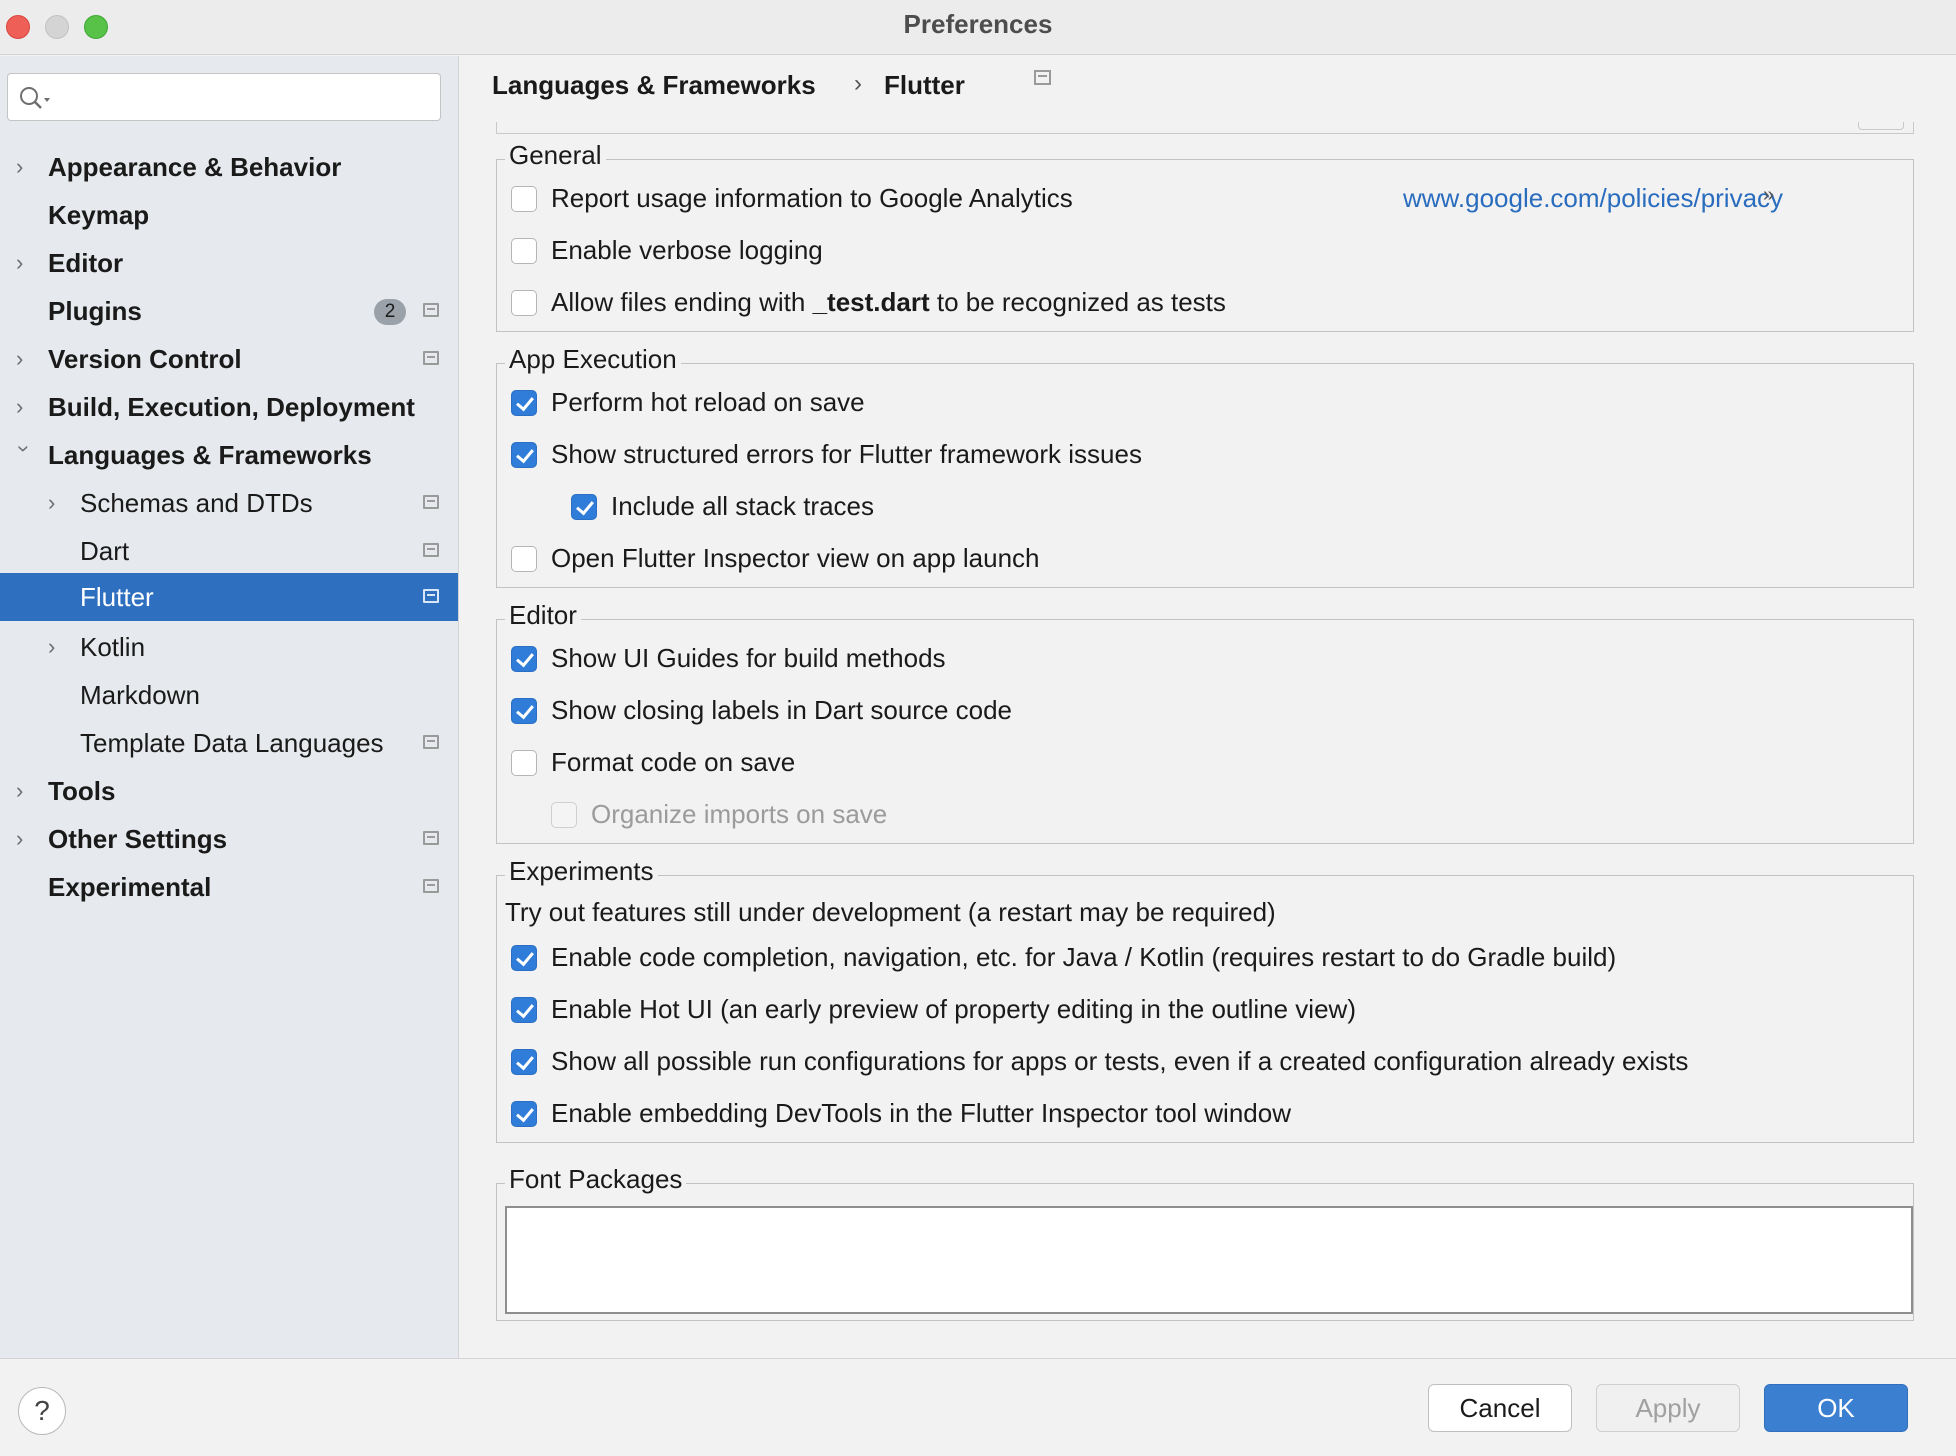  Describe the element at coordinates (524, 303) in the screenshot. I see `test-files-checkbox` at that location.